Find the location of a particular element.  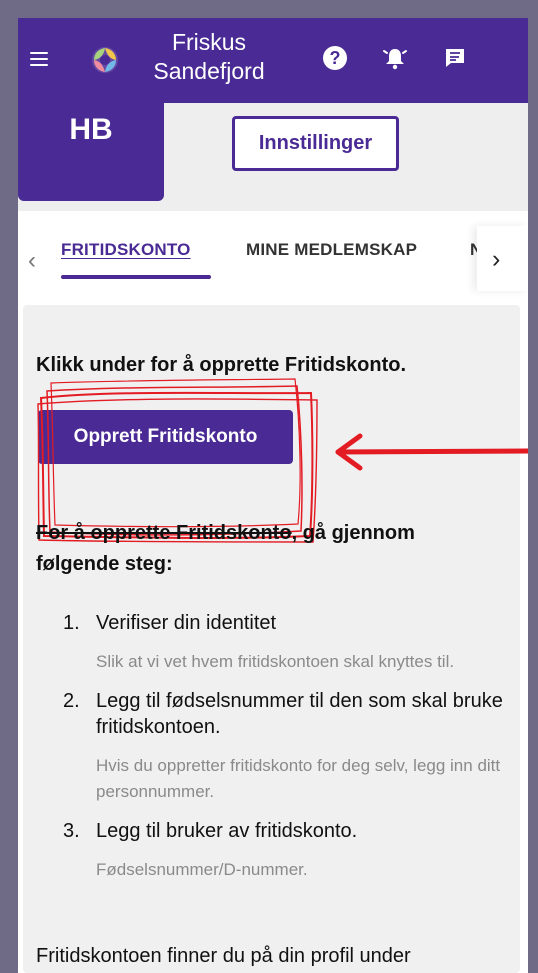

chat-icon is located at coordinates (455, 58).